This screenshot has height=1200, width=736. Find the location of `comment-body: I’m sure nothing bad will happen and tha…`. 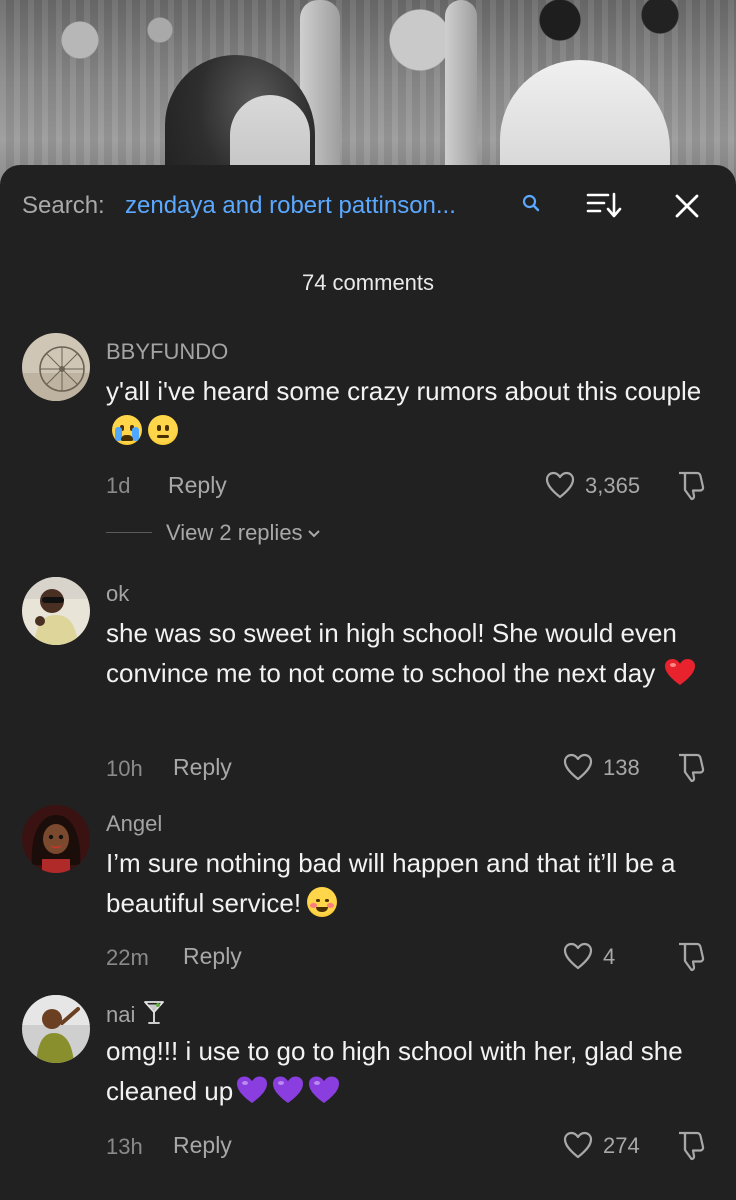

comment-body: I’m sure nothing bad will happen and tha… is located at coordinates (391, 883).